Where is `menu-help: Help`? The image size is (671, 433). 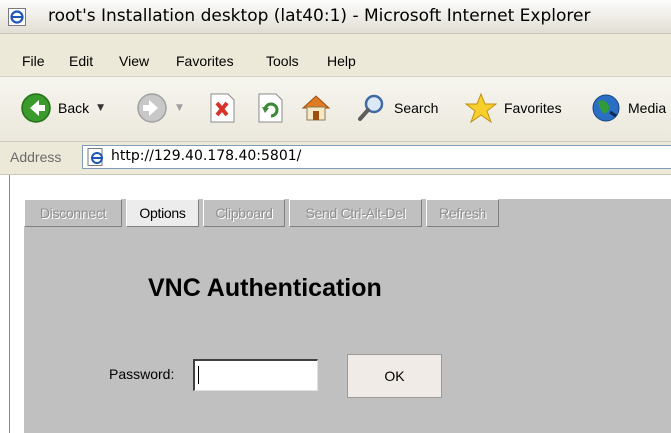
menu-help: Help is located at coordinates (341, 61).